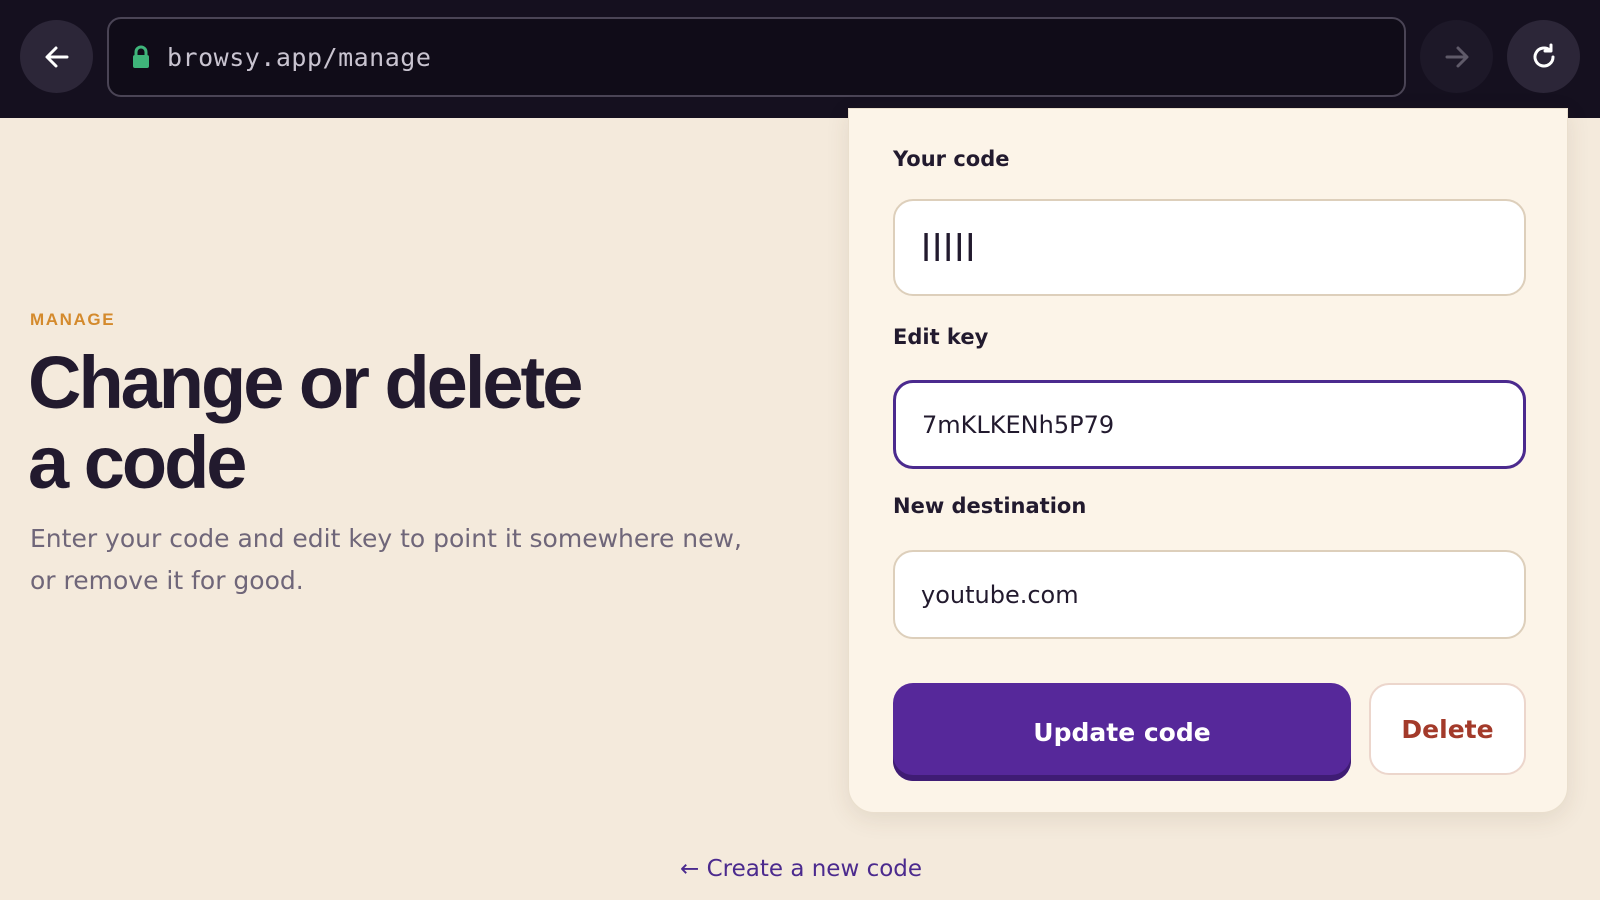  What do you see at coordinates (1447, 729) in the screenshot?
I see `delete-button: Delete` at bounding box center [1447, 729].